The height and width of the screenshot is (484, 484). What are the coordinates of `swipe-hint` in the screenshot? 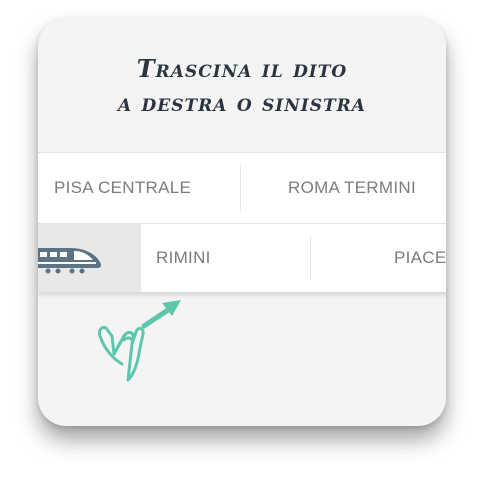 It's located at (139, 341).